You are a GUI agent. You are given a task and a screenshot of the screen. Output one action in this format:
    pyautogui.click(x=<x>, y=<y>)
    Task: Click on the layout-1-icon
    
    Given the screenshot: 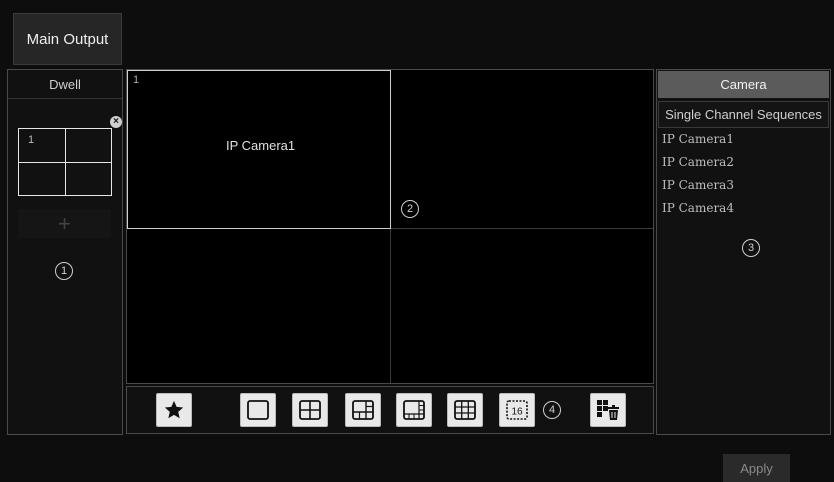 What is the action you would take?
    pyautogui.click(x=258, y=410)
    